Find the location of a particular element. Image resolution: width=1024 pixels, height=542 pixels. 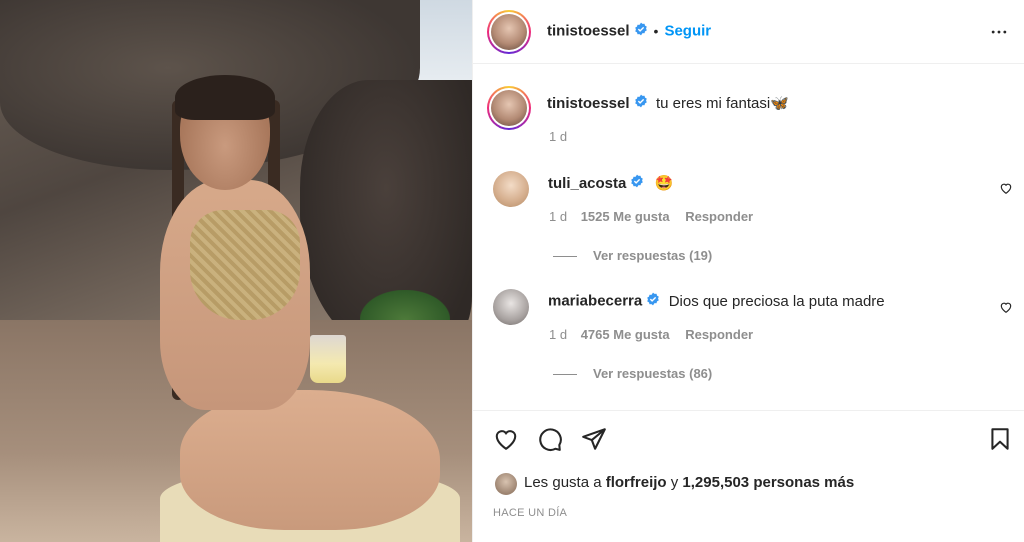

likes-middle: y is located at coordinates (674, 482).